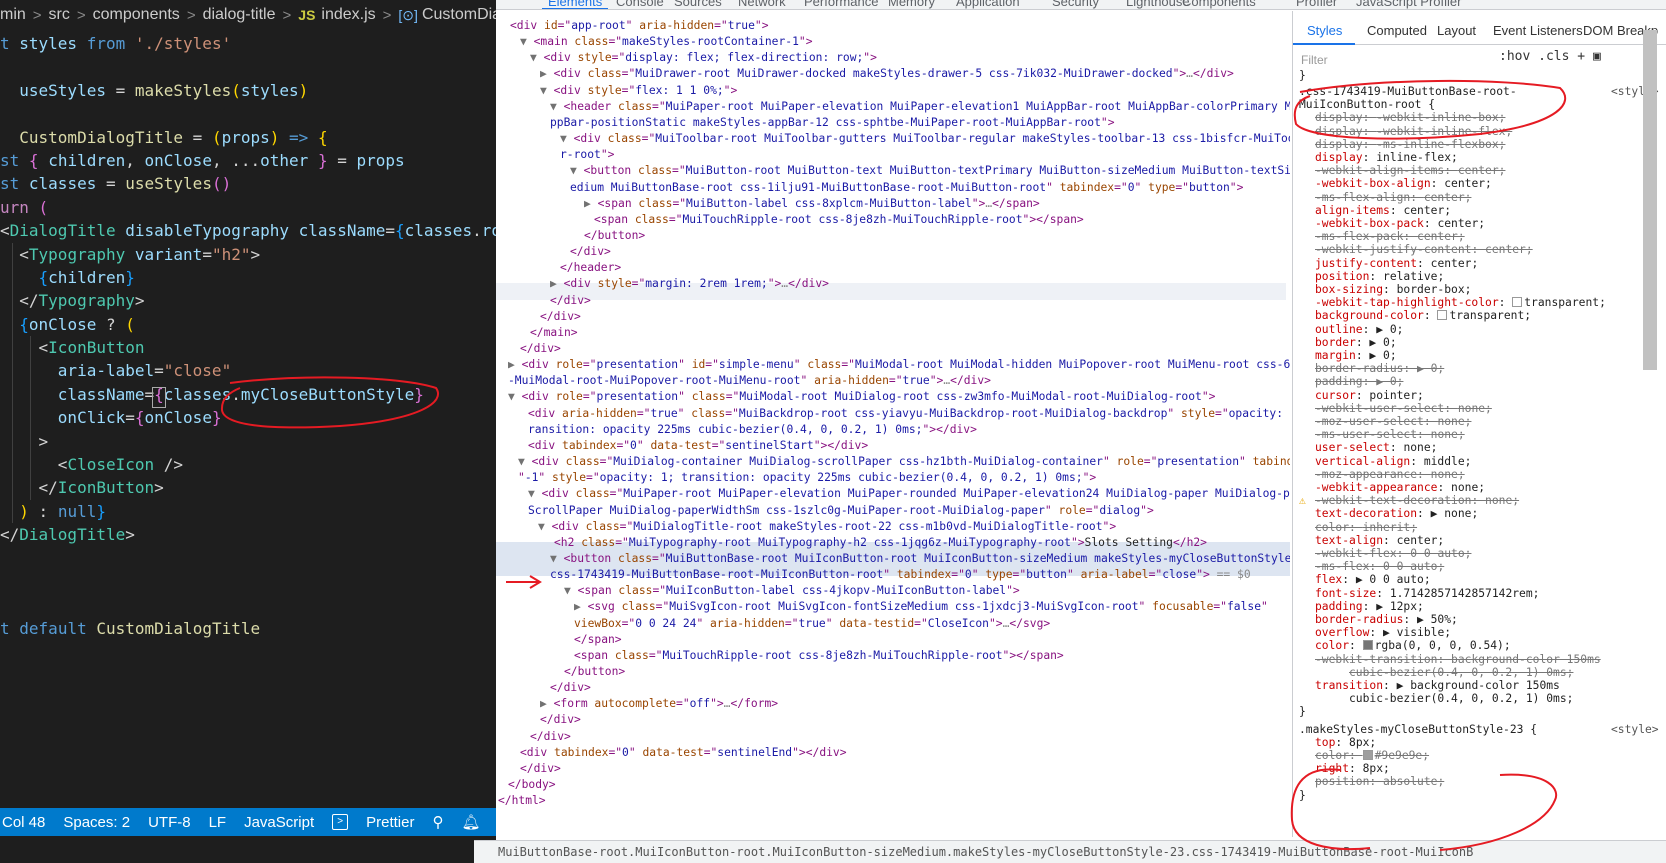  I want to click on css-declaration: display: -webkit-inline-box;, so click(1410, 117).